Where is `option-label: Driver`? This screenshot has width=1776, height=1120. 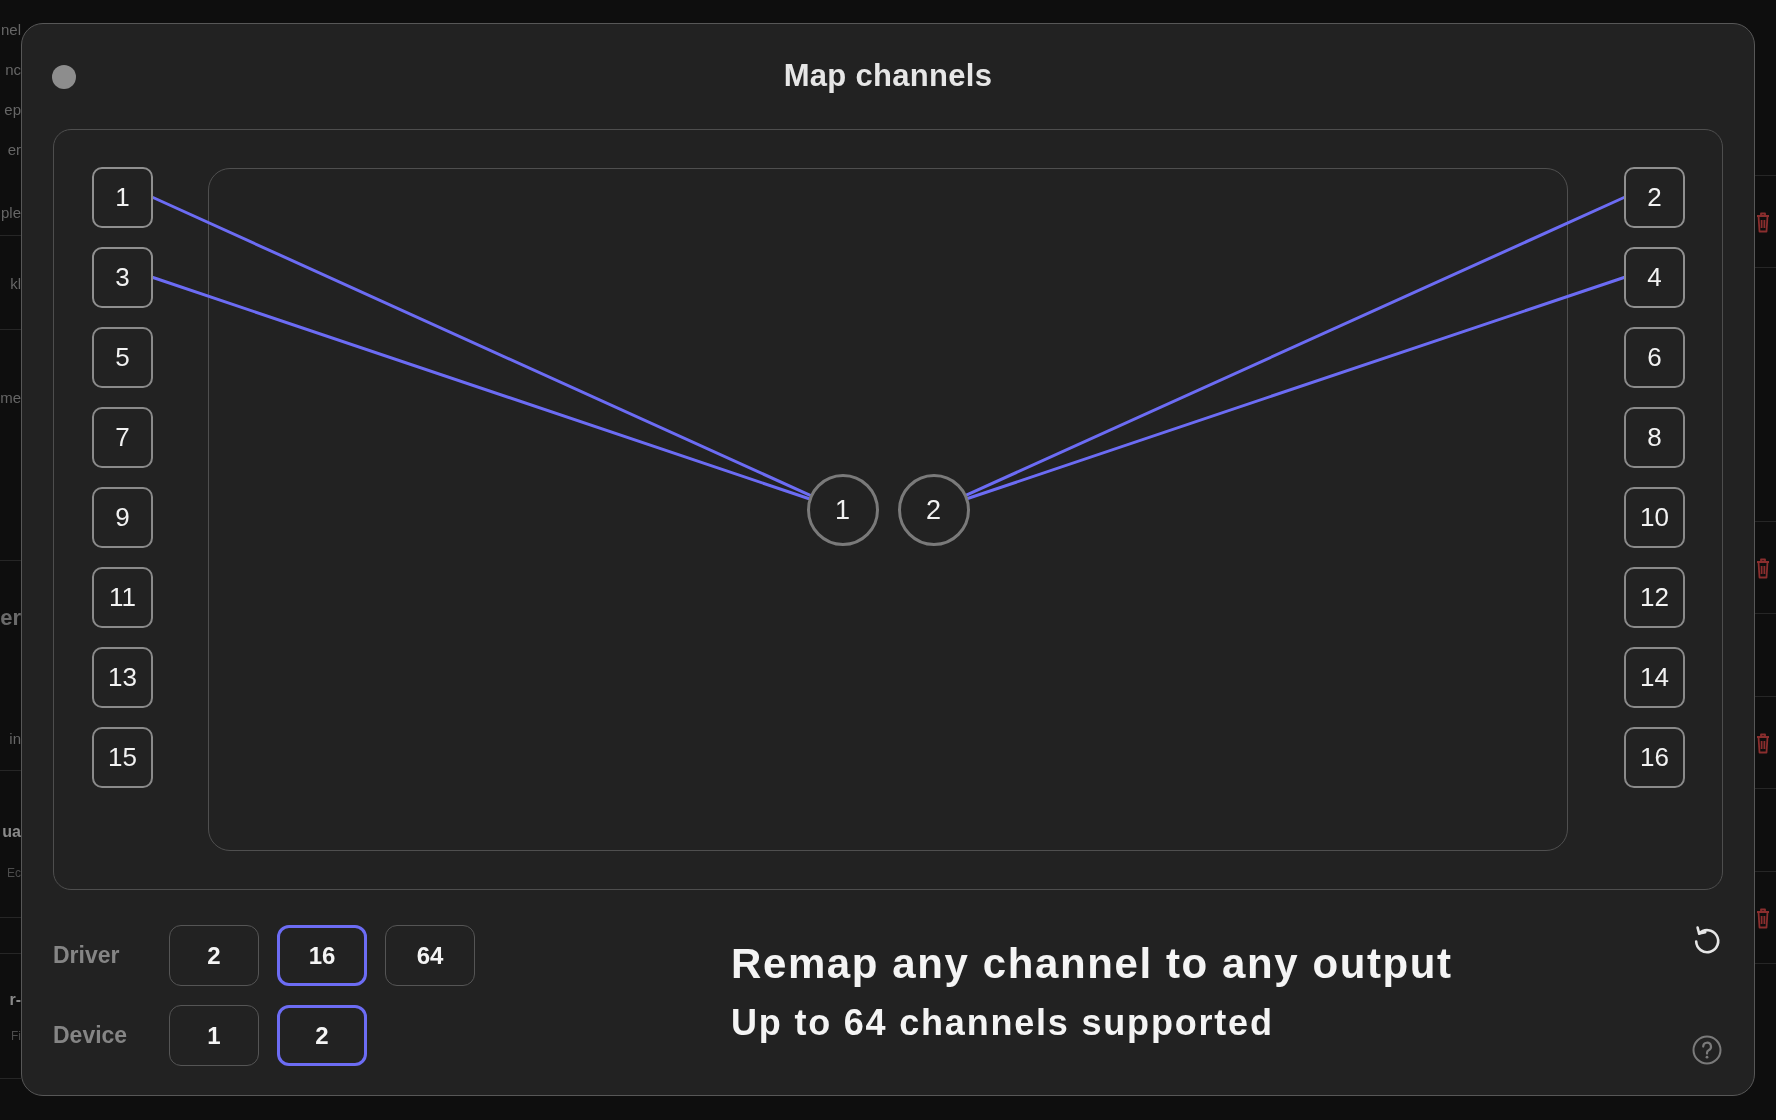
option-label: Driver is located at coordinates (86, 955).